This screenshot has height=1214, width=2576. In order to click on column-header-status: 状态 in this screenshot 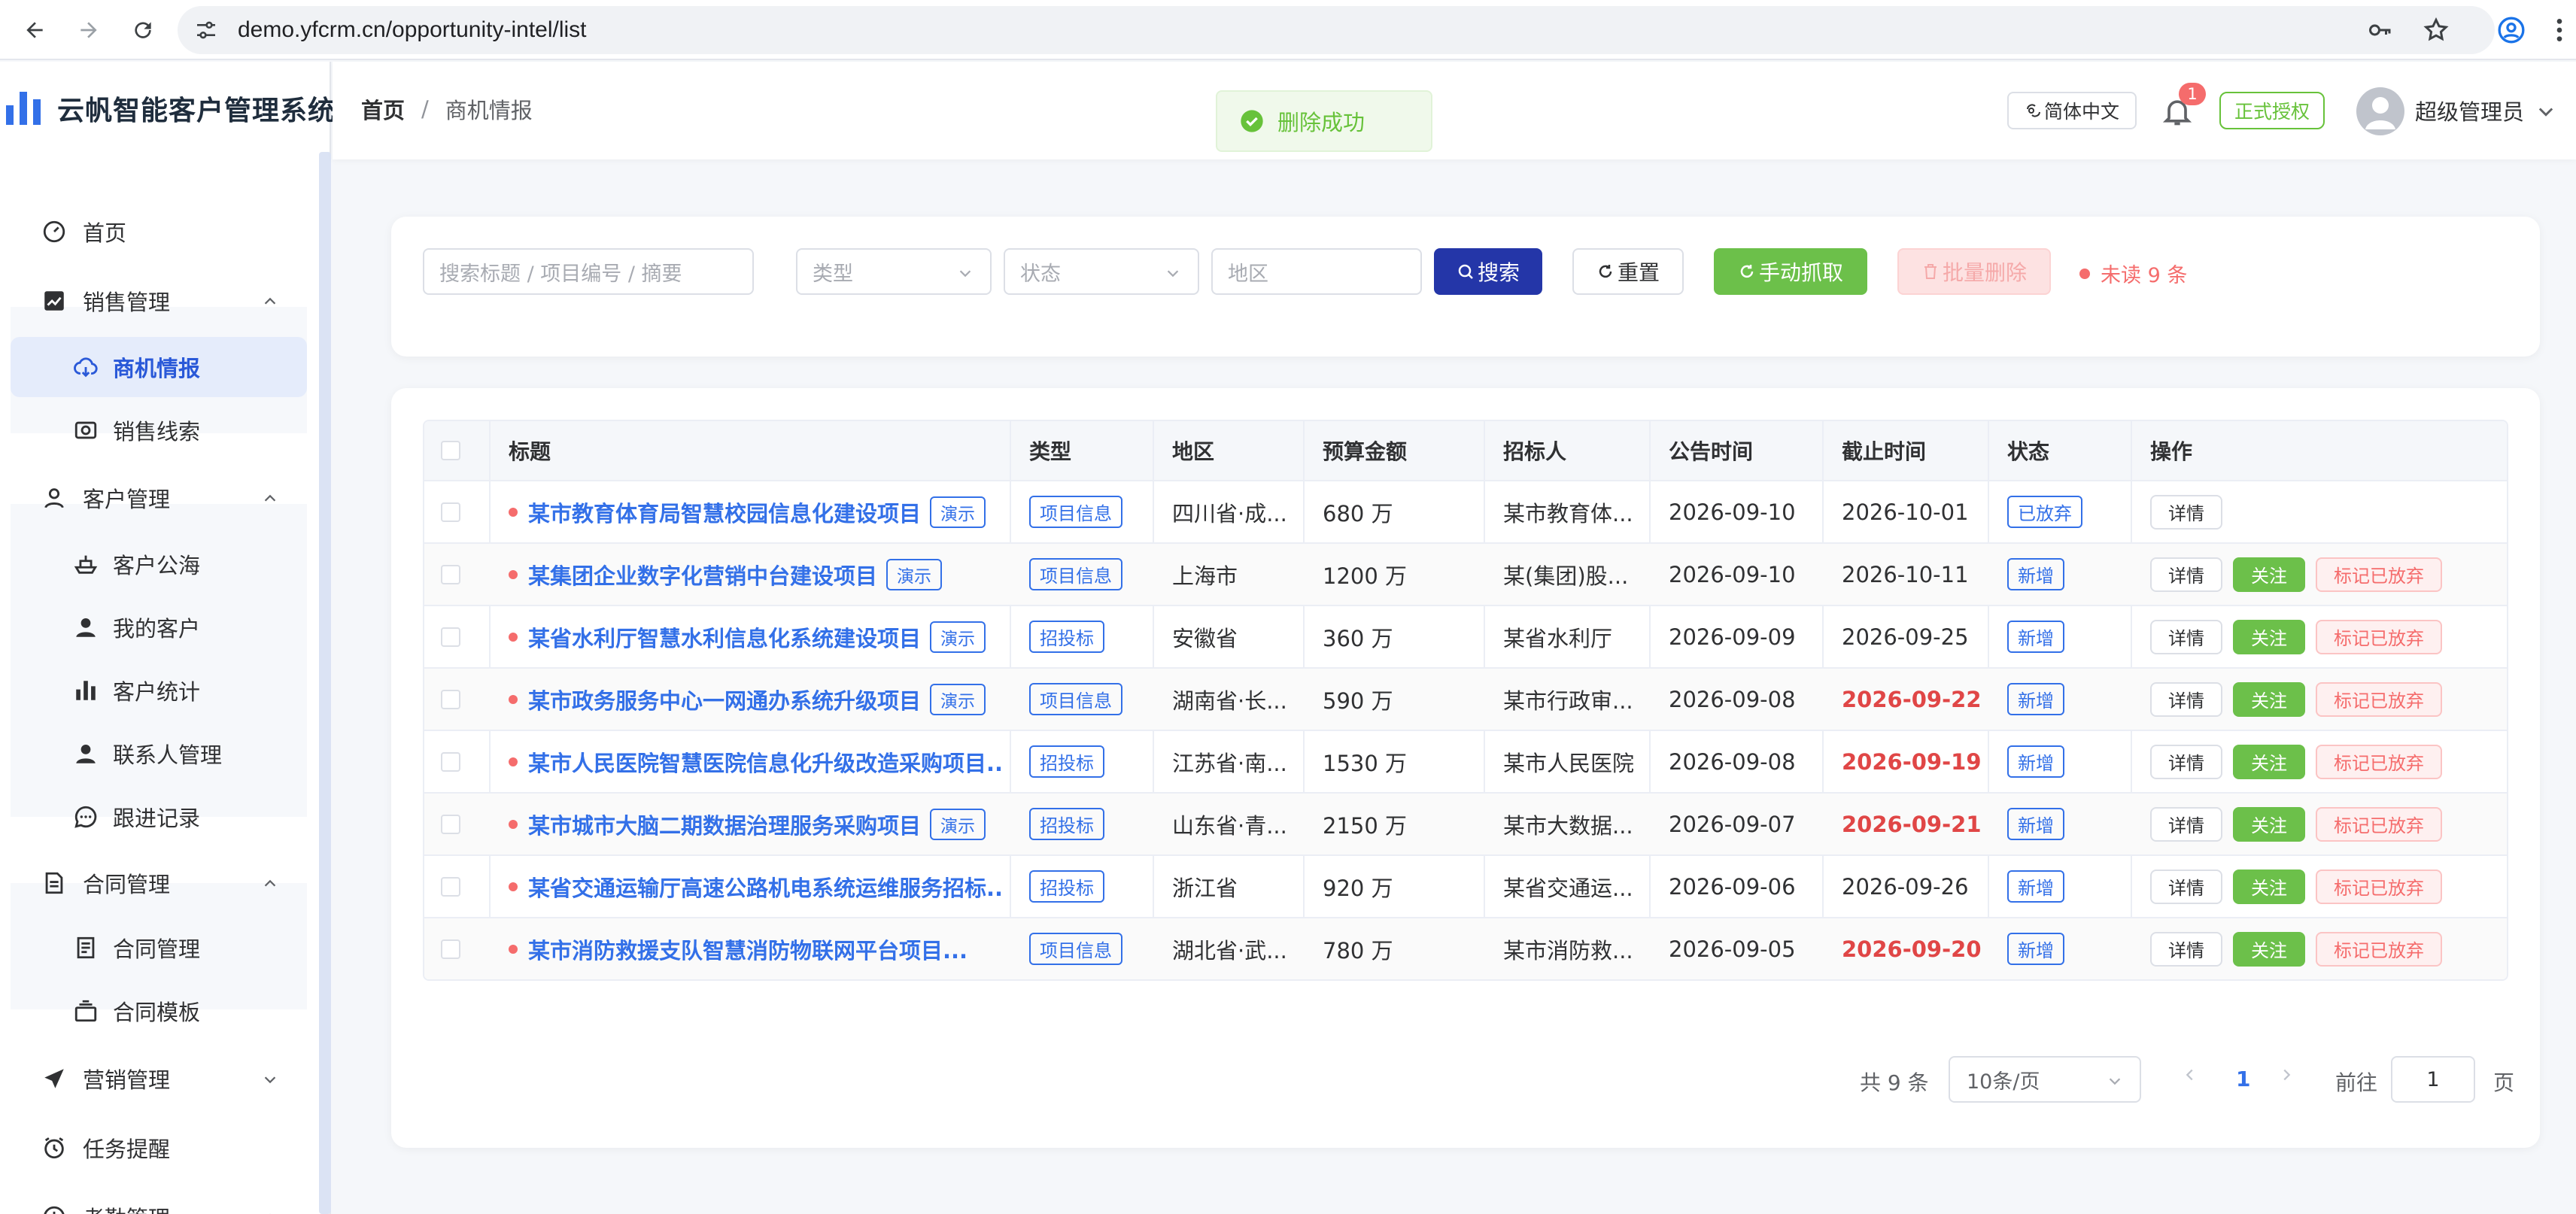, I will do `click(2028, 450)`.